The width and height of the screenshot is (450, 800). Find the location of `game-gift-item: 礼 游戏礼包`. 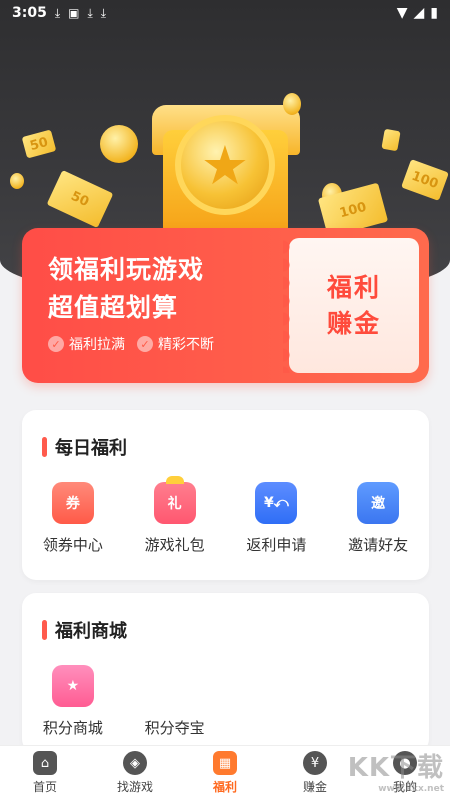

game-gift-item: 礼 游戏礼包 is located at coordinates (175, 515).